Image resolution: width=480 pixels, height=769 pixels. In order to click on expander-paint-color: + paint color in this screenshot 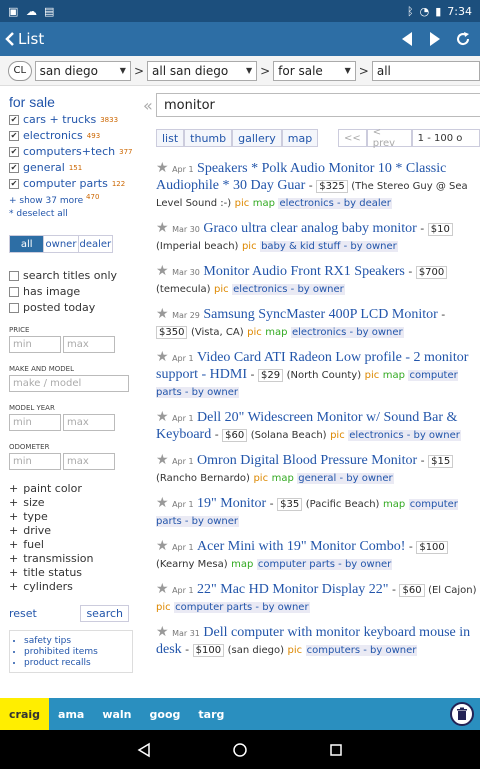, I will do `click(75, 488)`.